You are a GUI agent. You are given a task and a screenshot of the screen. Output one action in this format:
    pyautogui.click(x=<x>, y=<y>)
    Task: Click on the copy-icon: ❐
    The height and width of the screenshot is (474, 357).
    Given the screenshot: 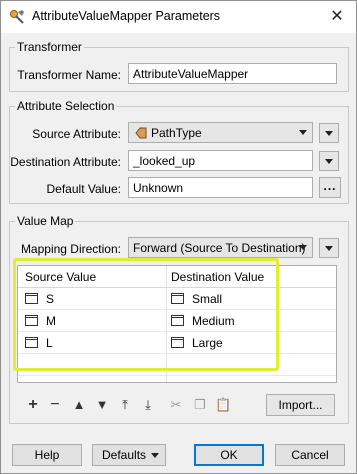 What is the action you would take?
    pyautogui.click(x=200, y=405)
    